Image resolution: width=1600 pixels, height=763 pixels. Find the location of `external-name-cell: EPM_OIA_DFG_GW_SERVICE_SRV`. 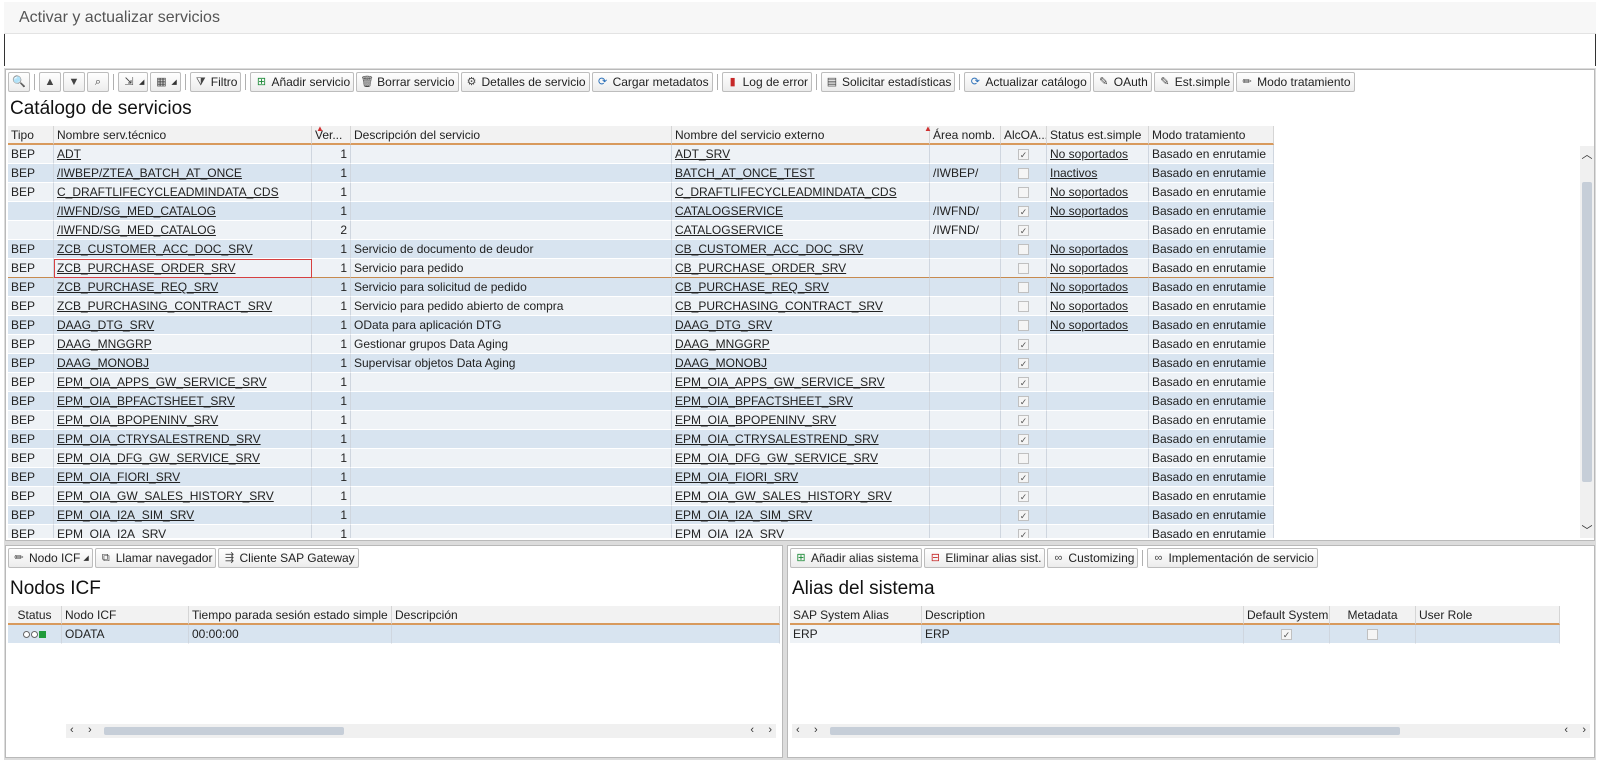

external-name-cell: EPM_OIA_DFG_GW_SERVICE_SRV is located at coordinates (801, 458).